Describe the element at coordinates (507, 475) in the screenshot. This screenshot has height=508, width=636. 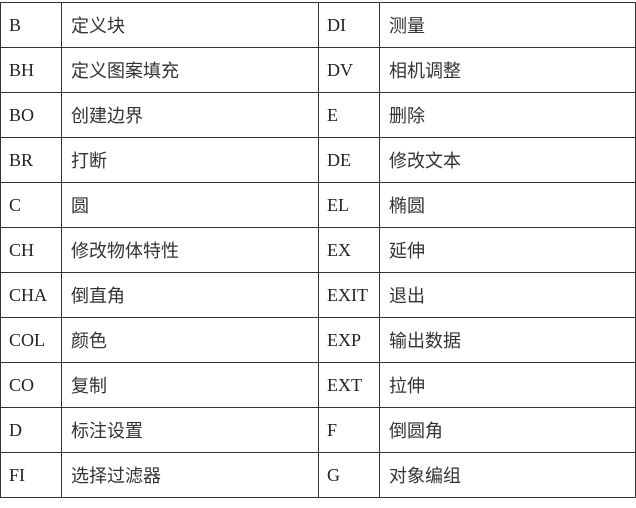
I see `description-cell: 对象编组` at that location.